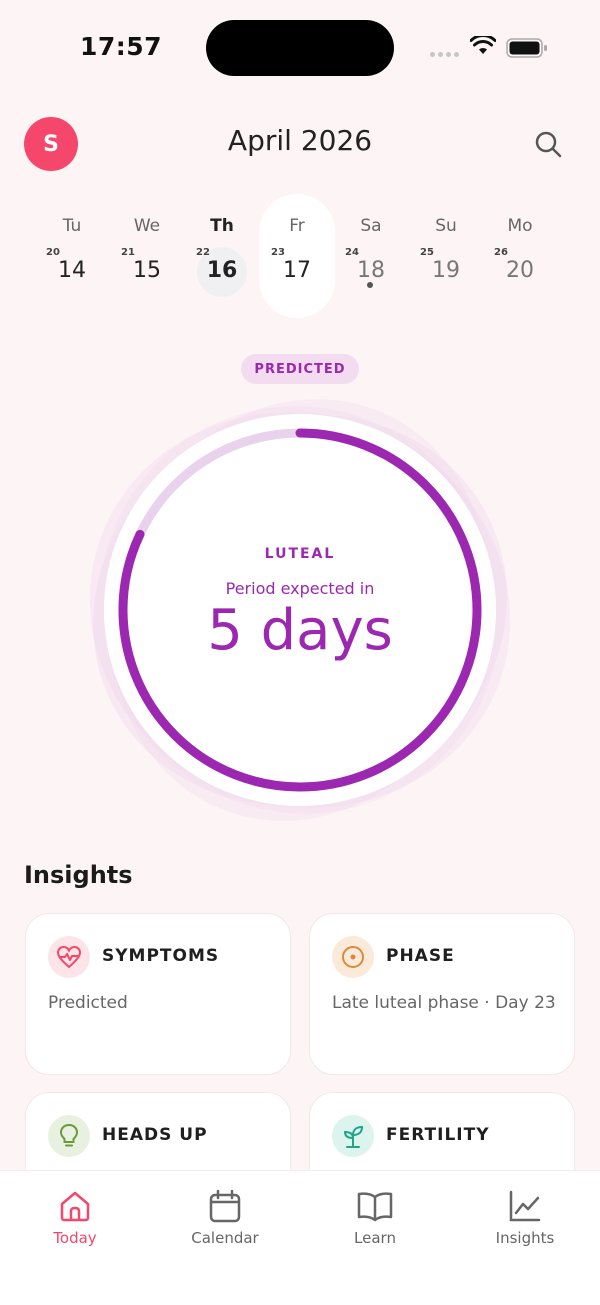 The height and width of the screenshot is (1305, 600). I want to click on nav-label: Insights, so click(525, 1238).